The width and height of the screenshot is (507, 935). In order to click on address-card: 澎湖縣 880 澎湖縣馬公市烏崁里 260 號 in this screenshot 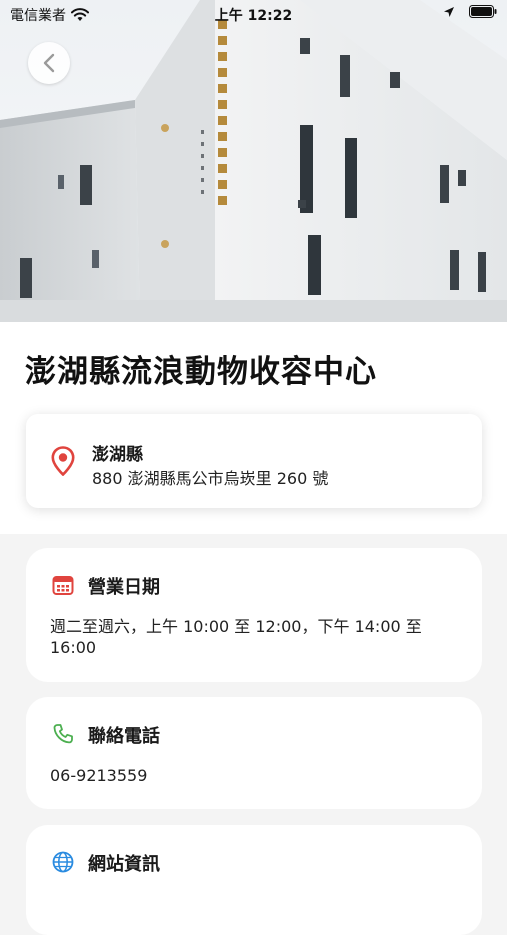, I will do `click(254, 461)`.